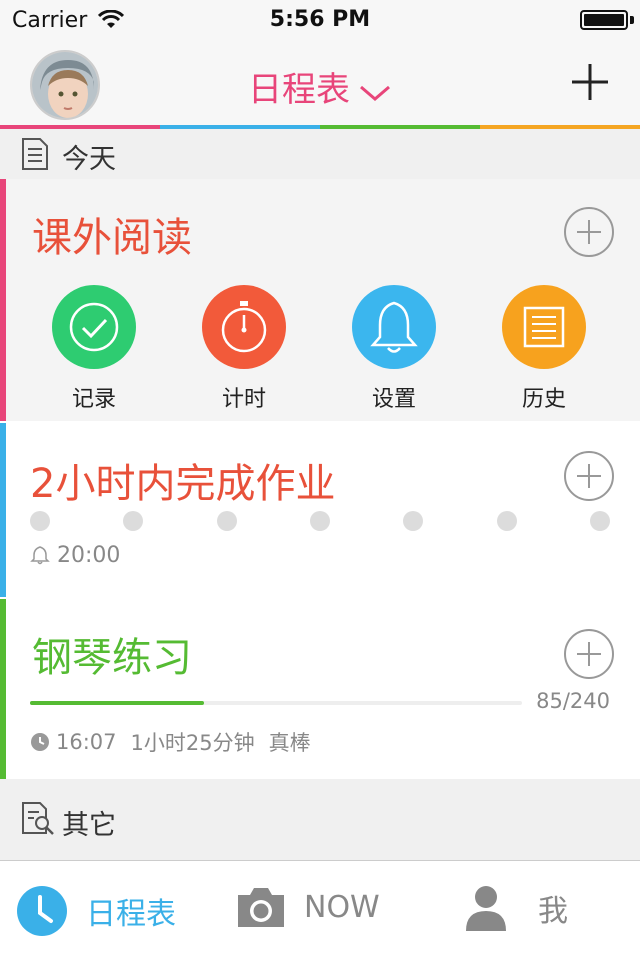  I want to click on history-action: 历史, so click(544, 349).